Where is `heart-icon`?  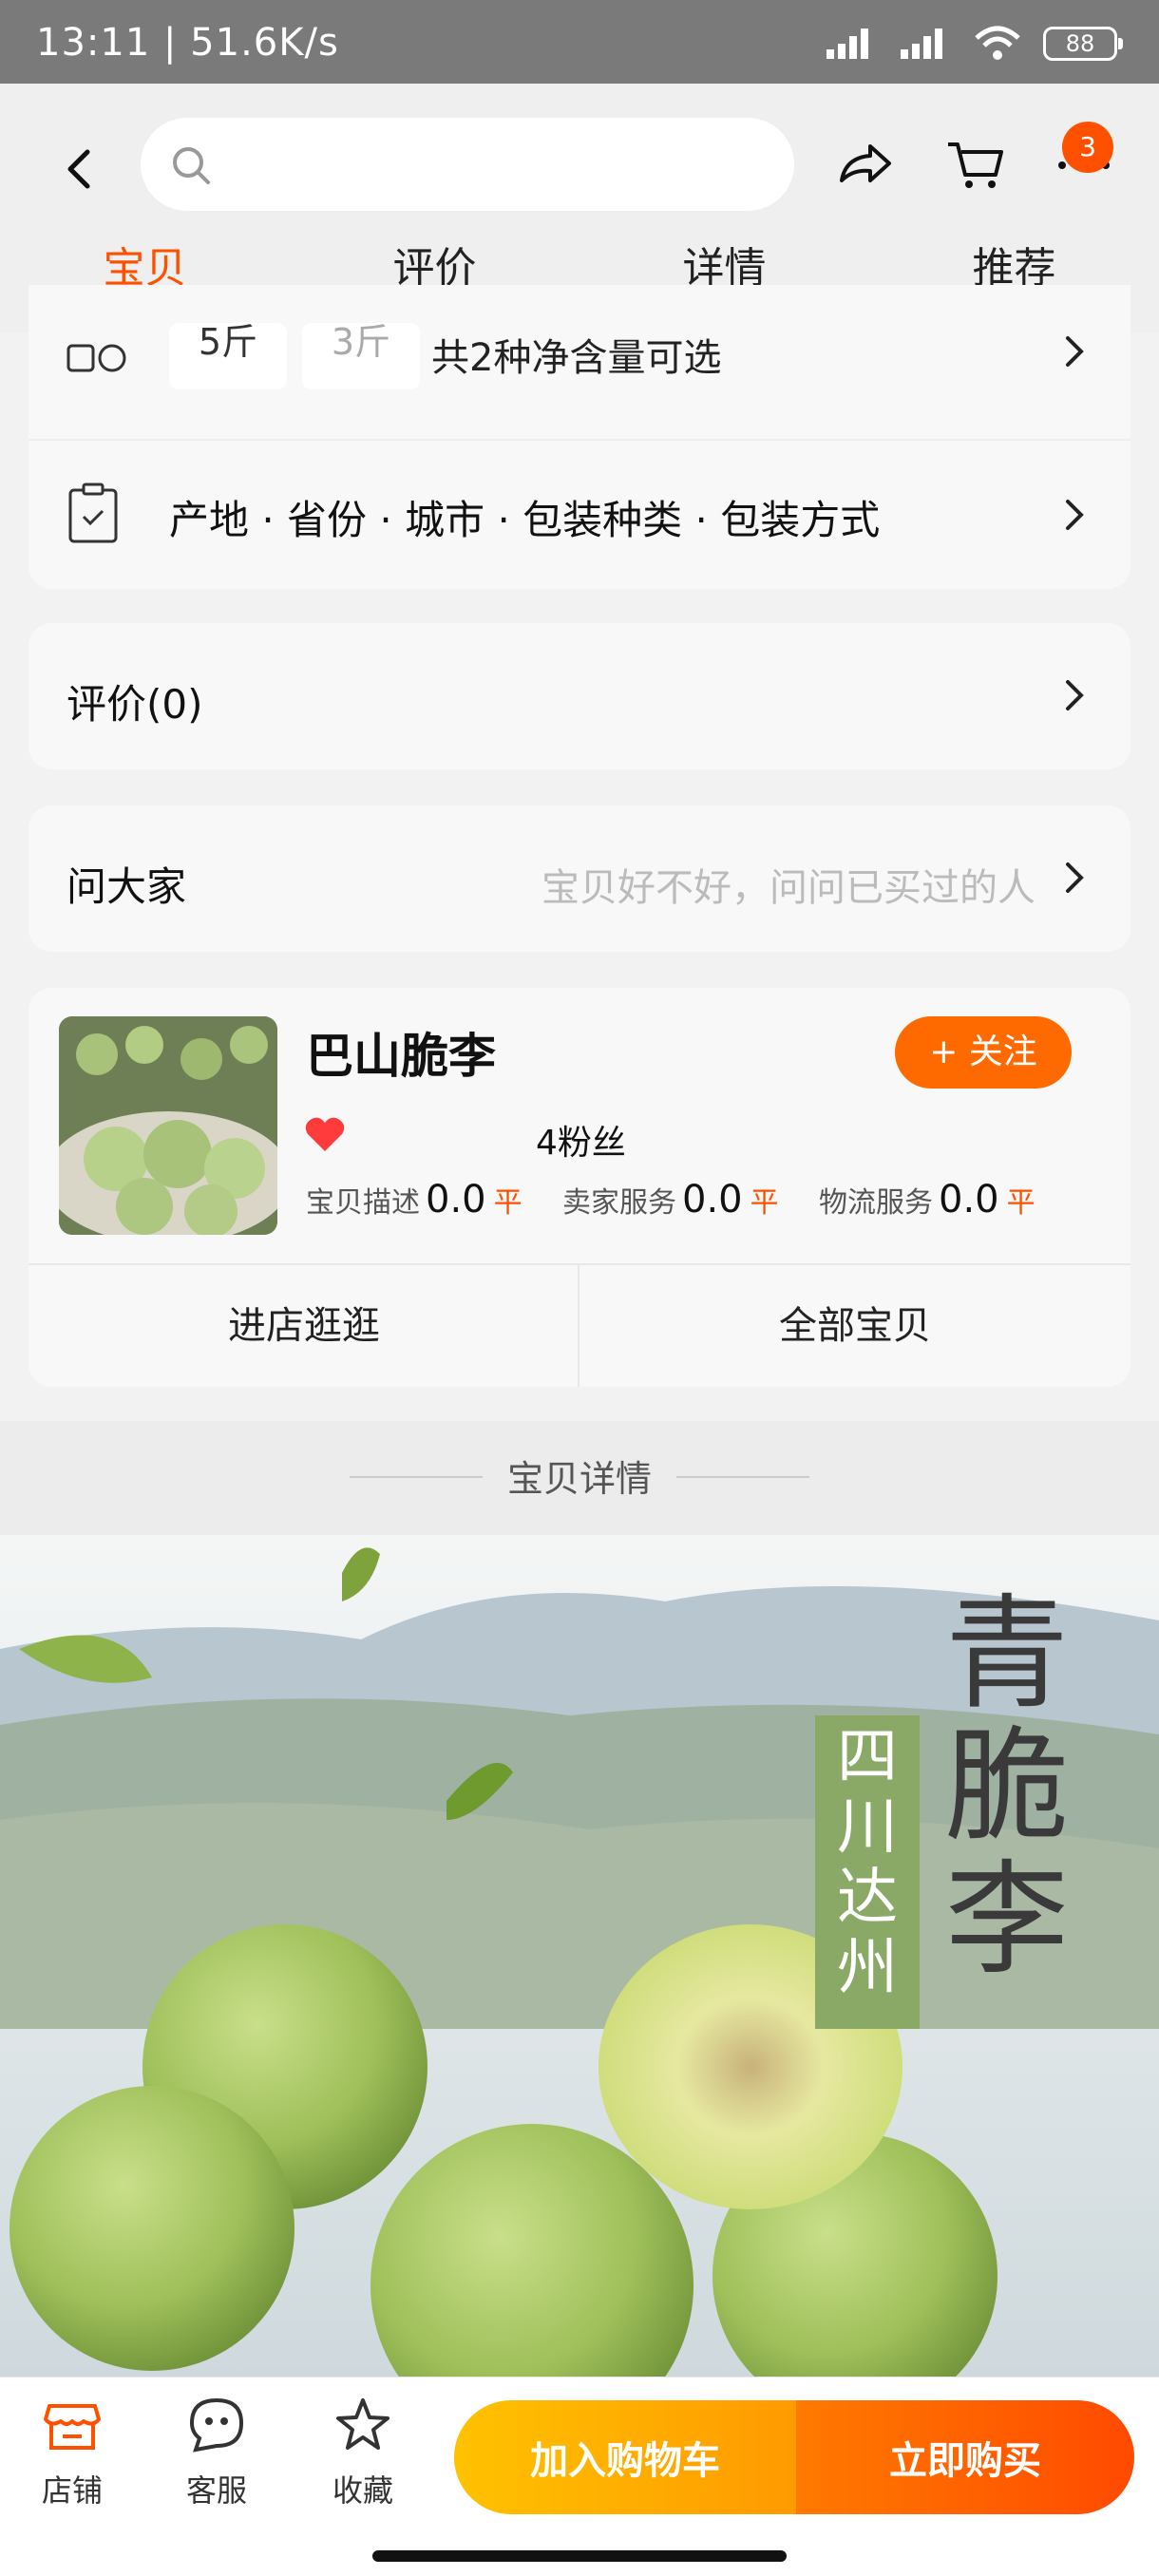 heart-icon is located at coordinates (325, 1134).